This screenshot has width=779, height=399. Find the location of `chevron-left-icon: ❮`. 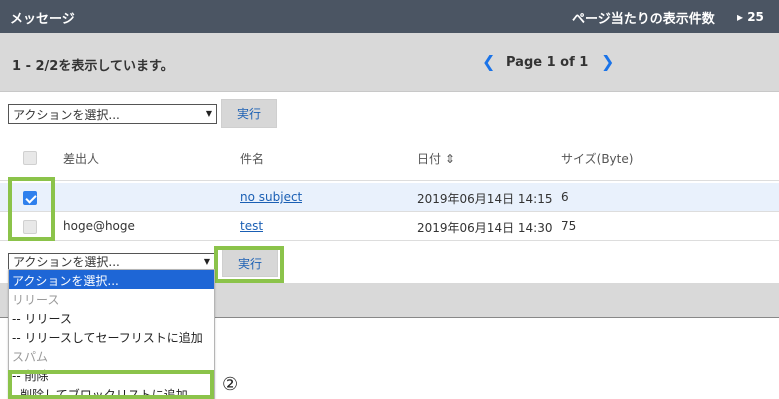

chevron-left-icon: ❮ is located at coordinates (488, 61).